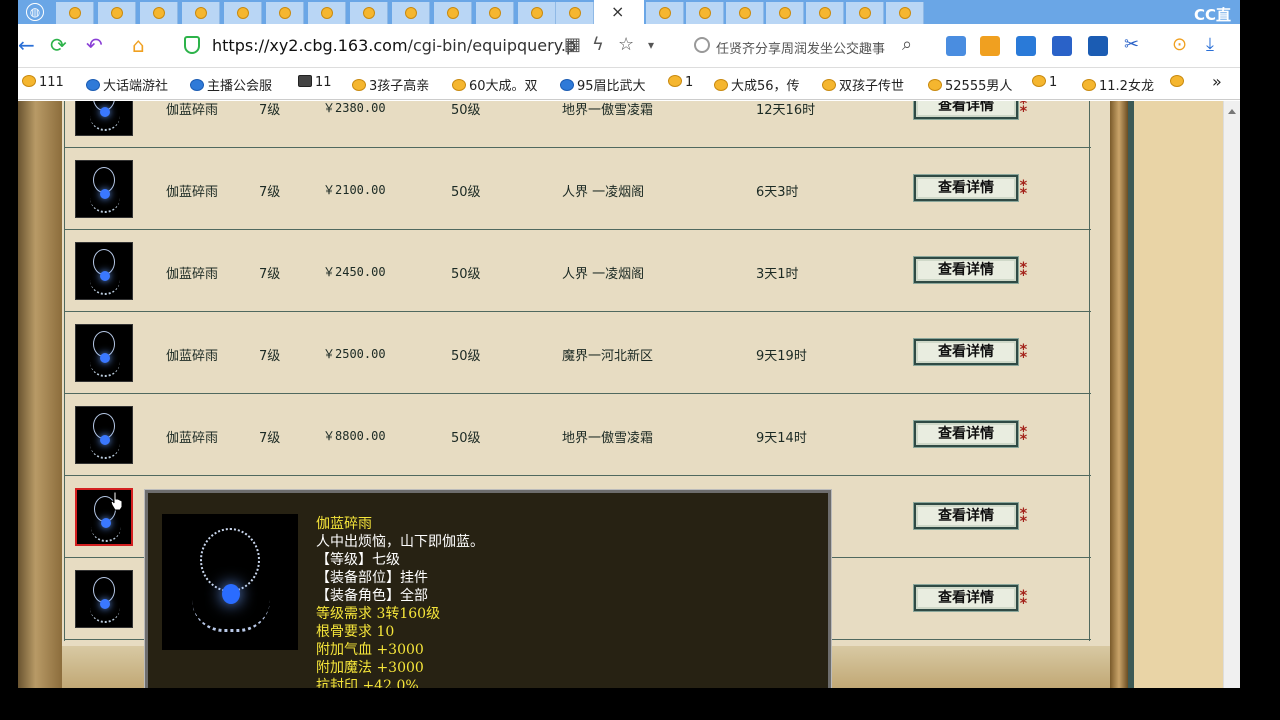  What do you see at coordinates (1118, 84) in the screenshot?
I see `bookmark-item: 11.2女龙` at bounding box center [1118, 84].